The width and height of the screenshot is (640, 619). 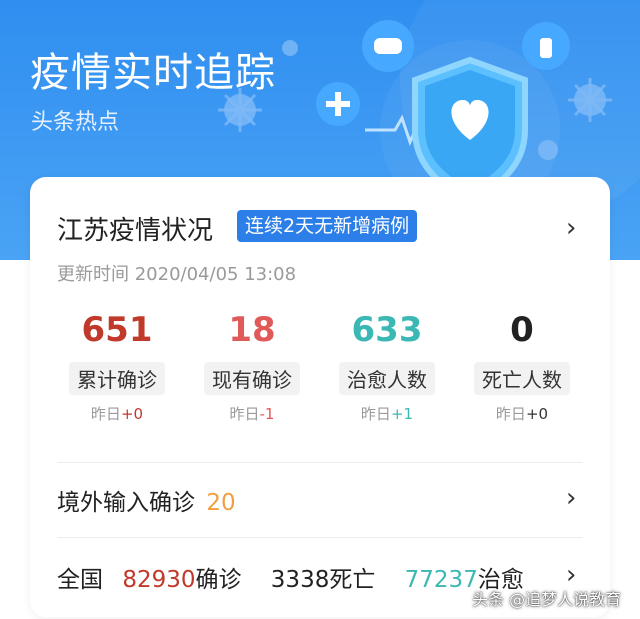 I want to click on stat-delta: 昨日-1, so click(x=252, y=413).